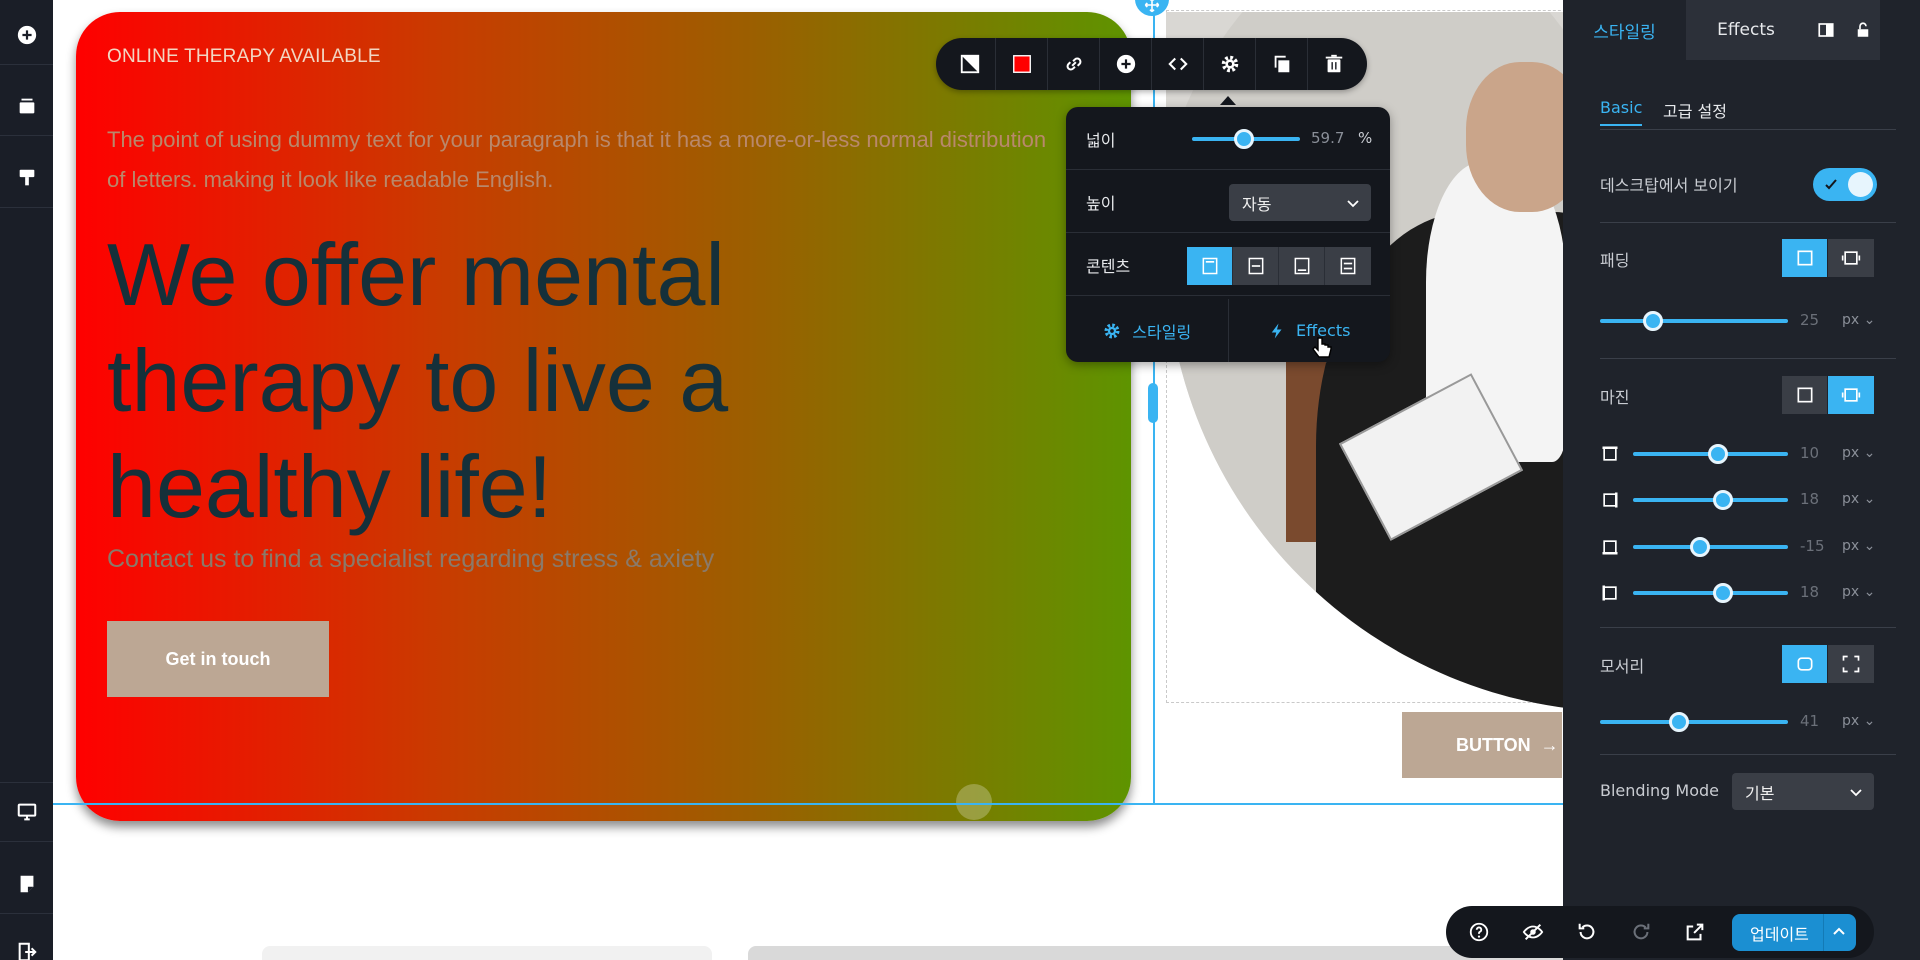  I want to click on unlock-icon, so click(1863, 29).